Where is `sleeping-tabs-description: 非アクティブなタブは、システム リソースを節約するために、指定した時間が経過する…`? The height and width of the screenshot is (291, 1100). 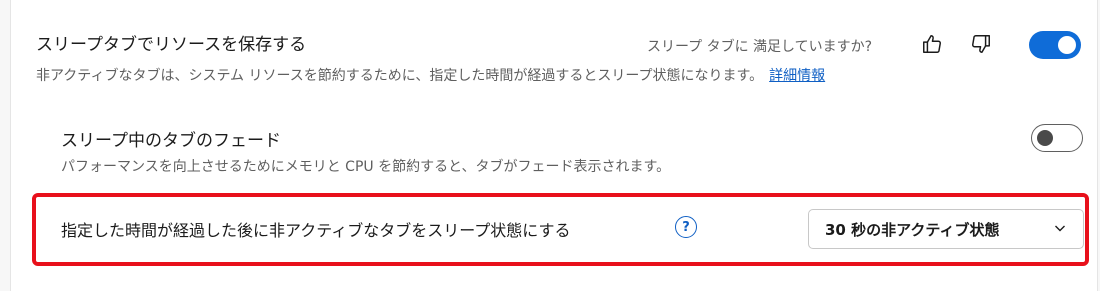
sleeping-tabs-description: 非アクティブなタブは、システム リソースを節約するために、指定した時間が経過する… is located at coordinates (430, 75).